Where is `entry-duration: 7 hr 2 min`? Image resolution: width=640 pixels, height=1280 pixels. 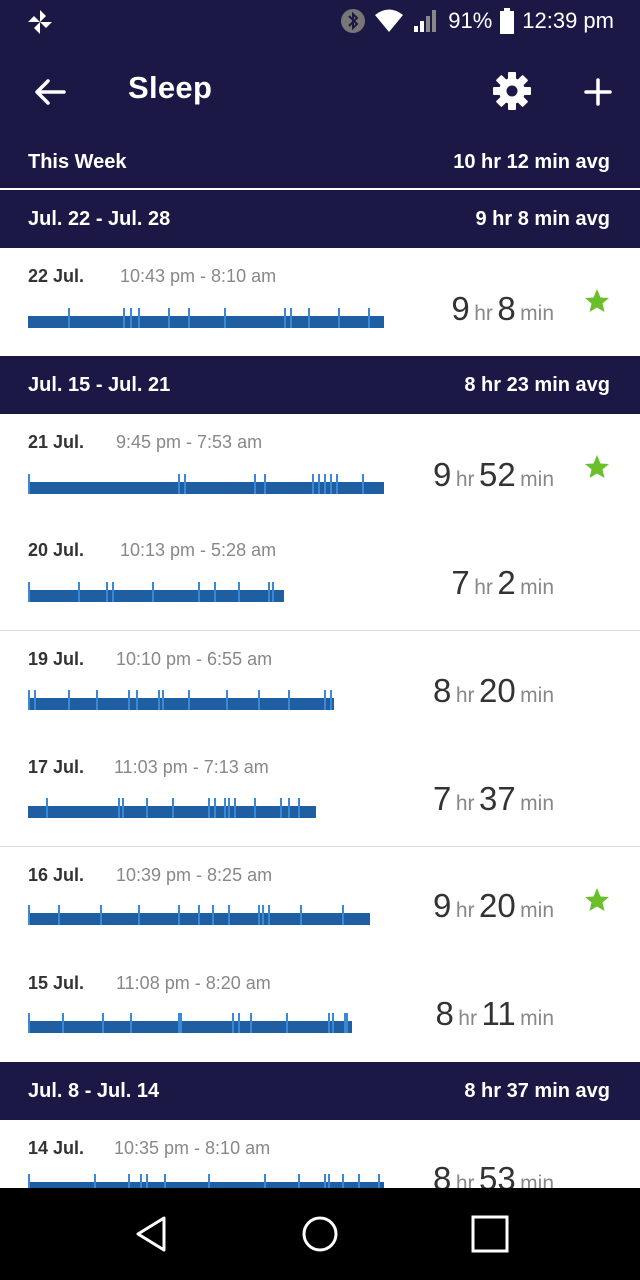
entry-duration: 7 hr 2 min is located at coordinates (502, 582).